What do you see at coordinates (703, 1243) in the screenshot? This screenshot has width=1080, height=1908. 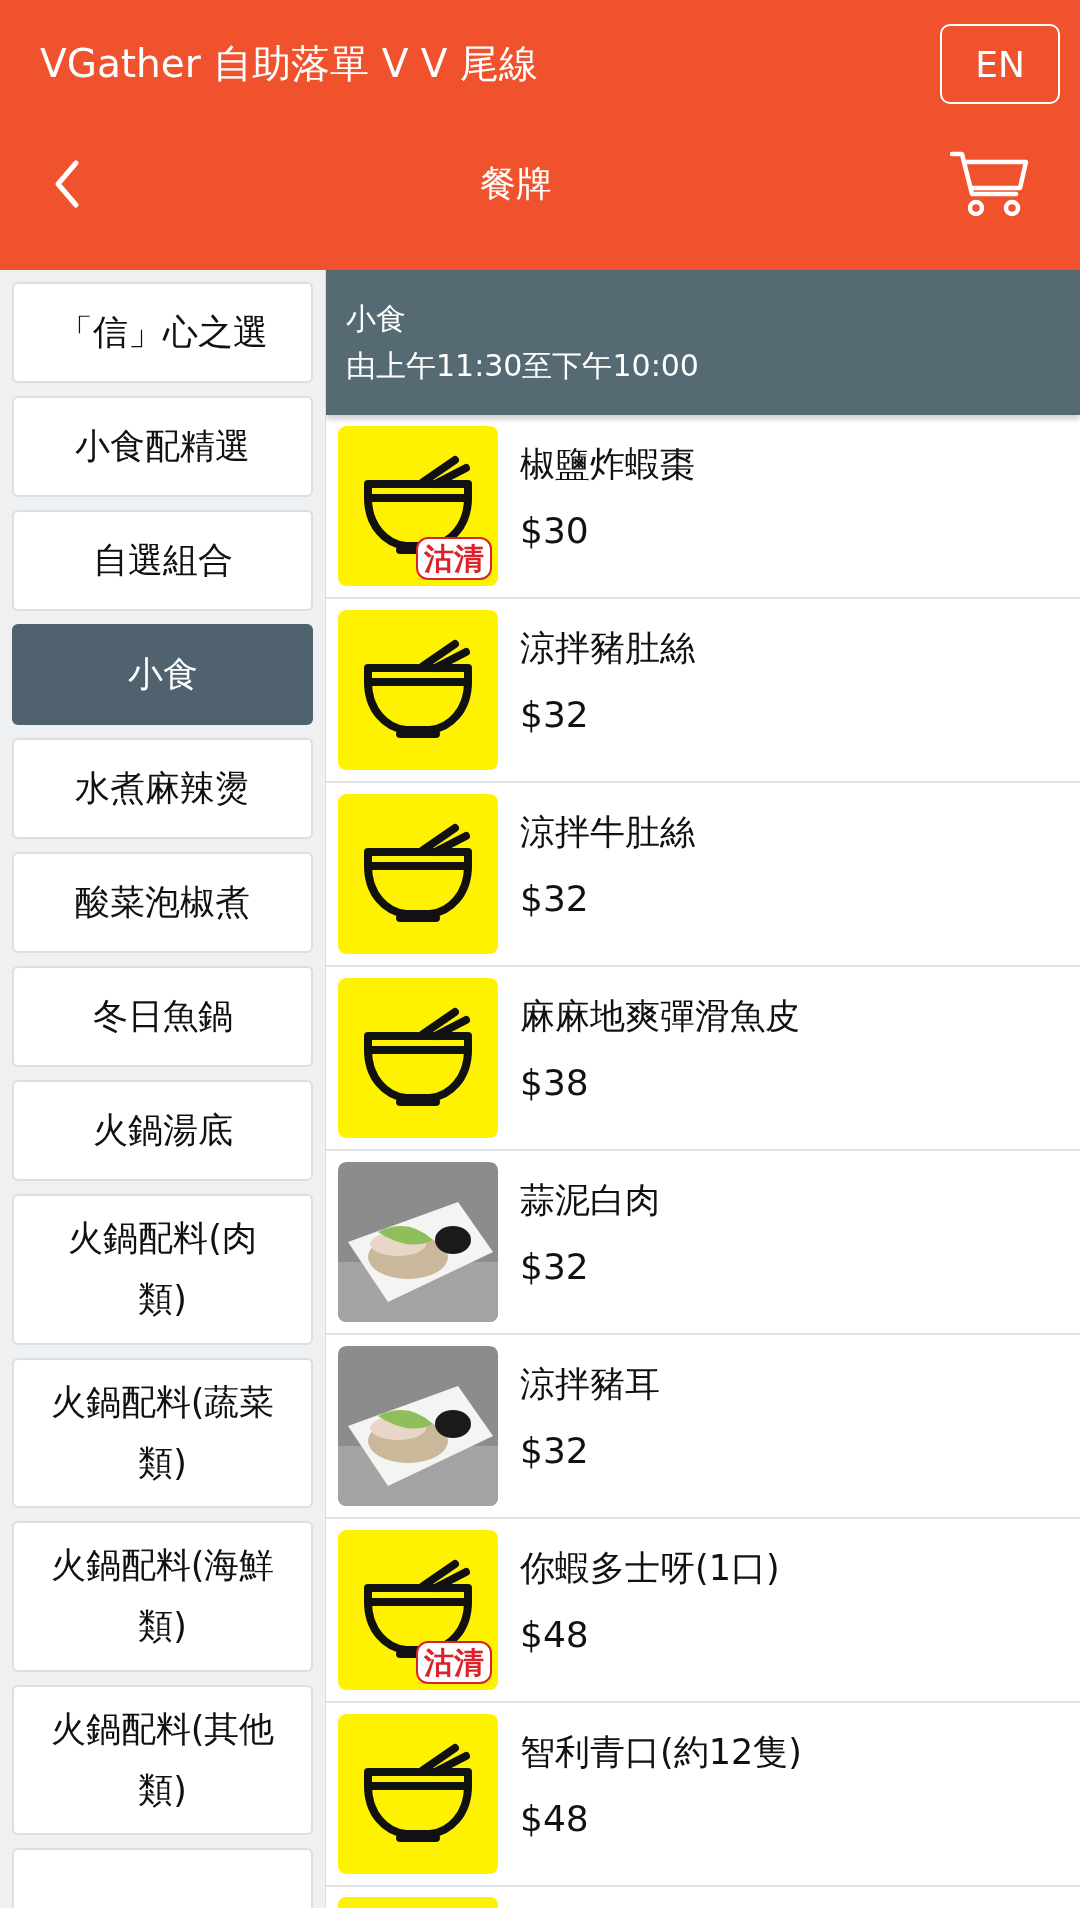 I see `menu-item: 蒜泥白肉 $32` at bounding box center [703, 1243].